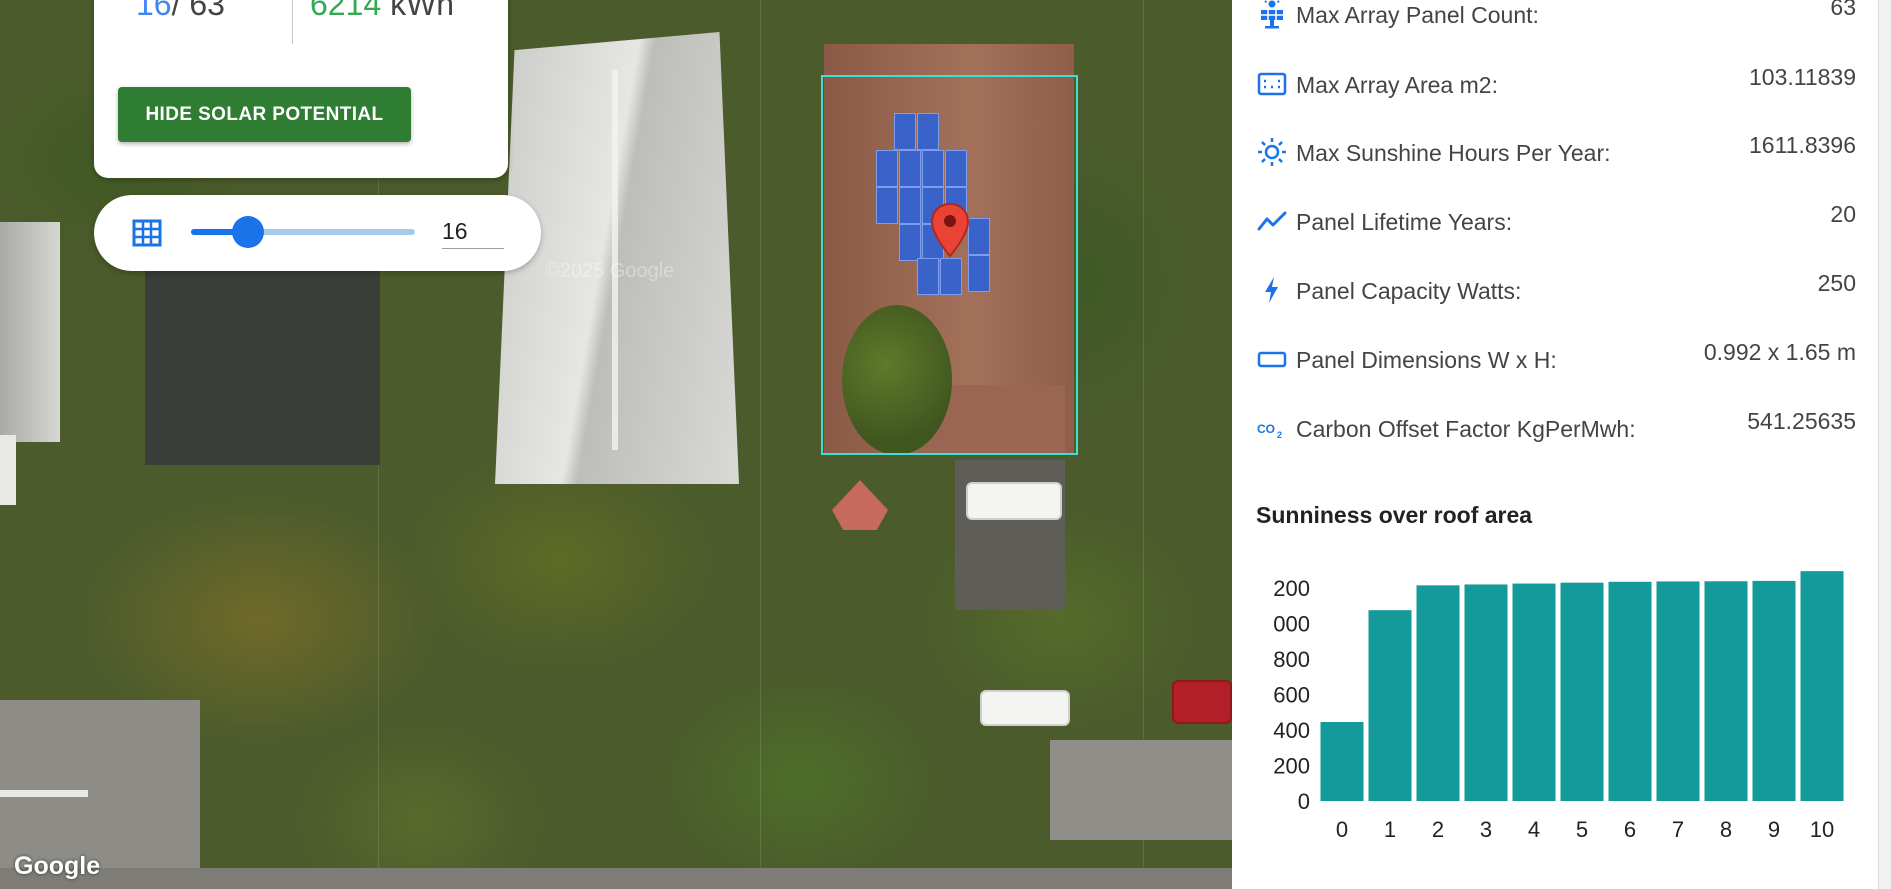 The image size is (1891, 889). Describe the element at coordinates (1556, 17) in the screenshot. I see `stat-row: Max Array Panel Count: 63` at that location.